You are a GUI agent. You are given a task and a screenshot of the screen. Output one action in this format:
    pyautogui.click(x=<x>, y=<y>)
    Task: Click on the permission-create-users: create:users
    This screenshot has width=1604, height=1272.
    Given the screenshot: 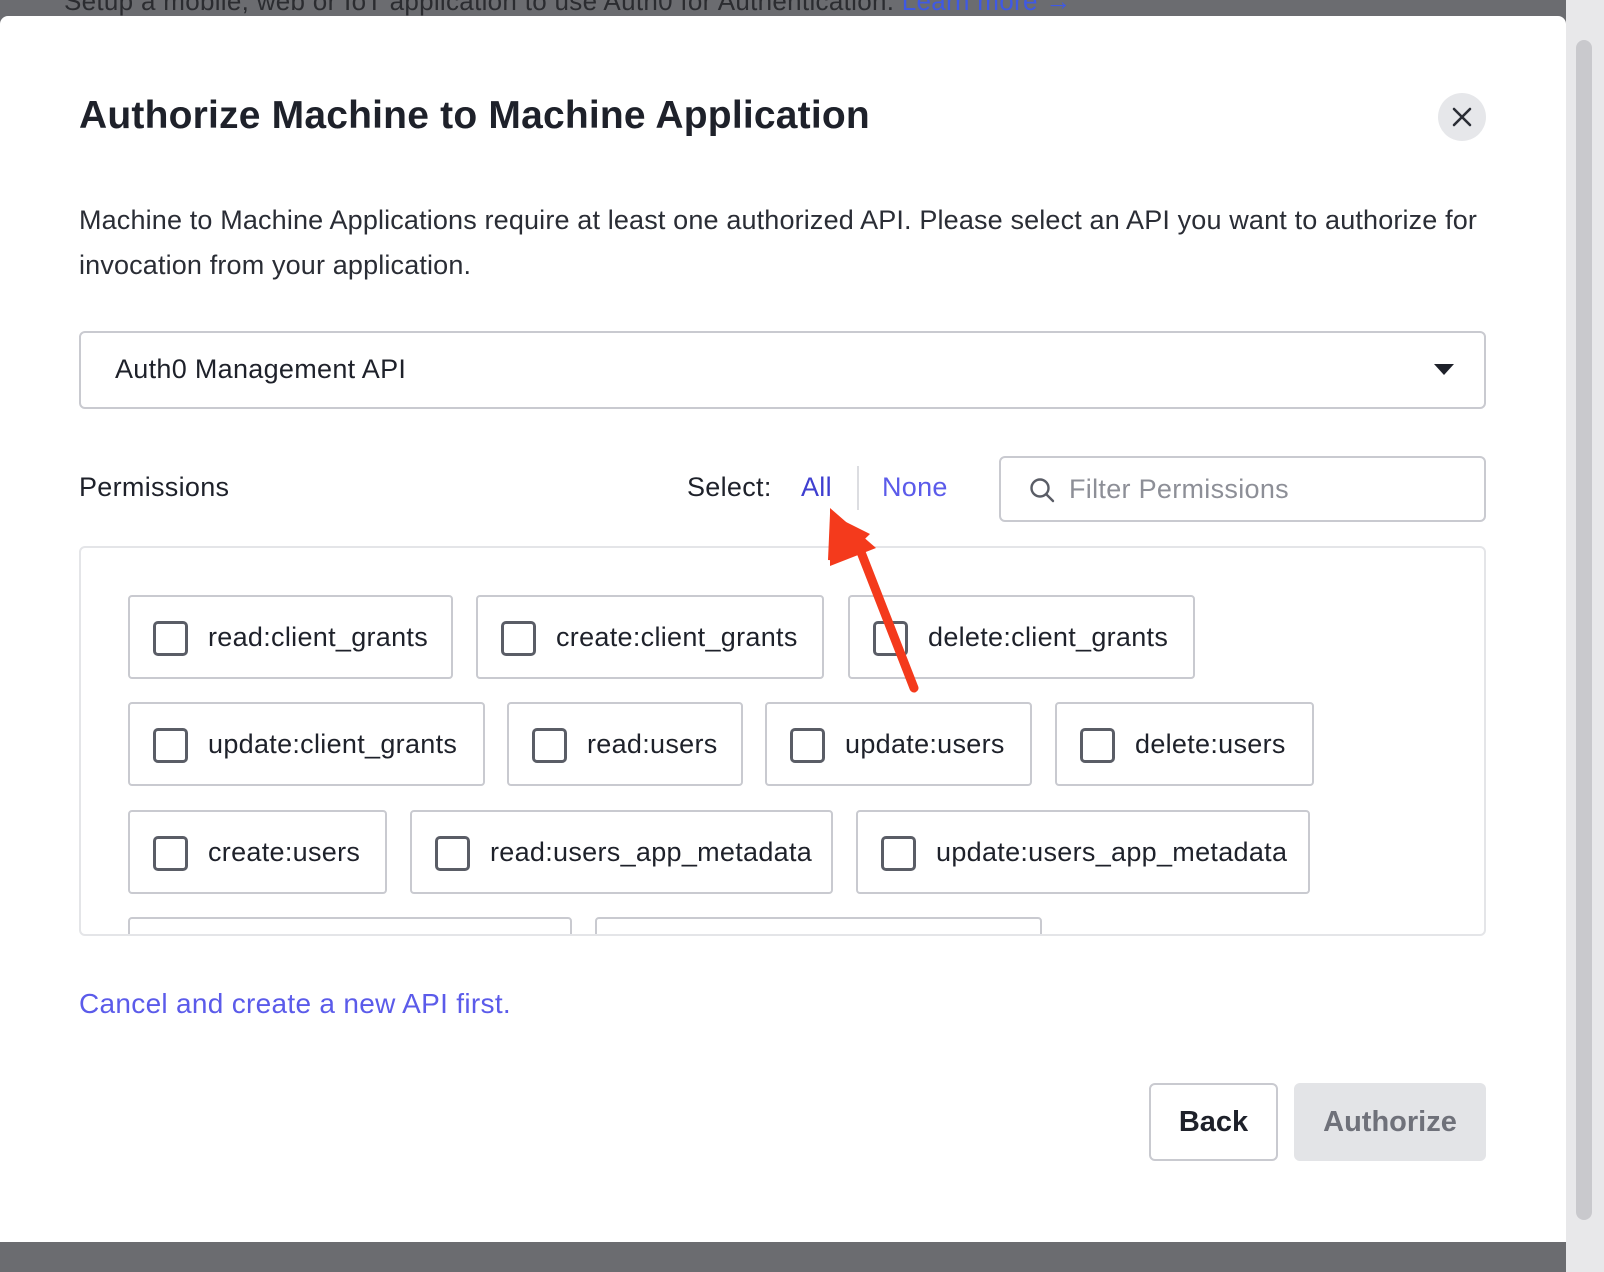 What is the action you would take?
    pyautogui.click(x=257, y=852)
    